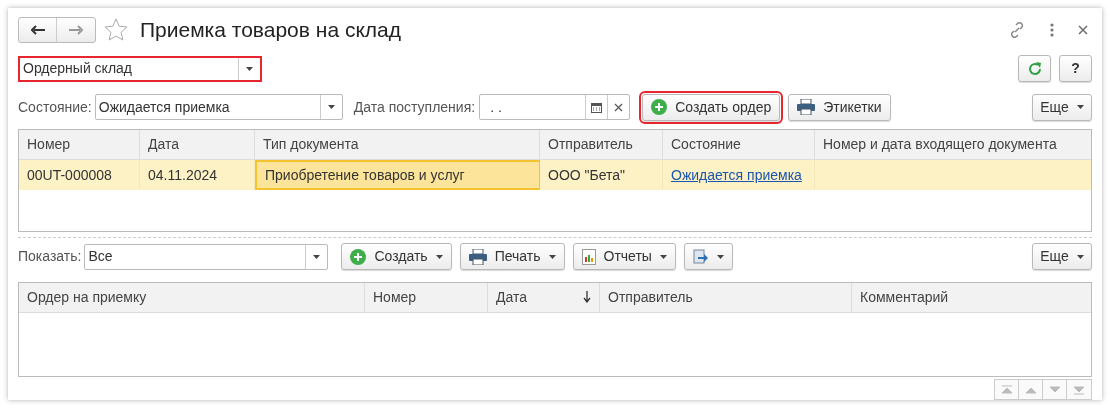  What do you see at coordinates (588, 257) in the screenshot?
I see `report-icon` at bounding box center [588, 257].